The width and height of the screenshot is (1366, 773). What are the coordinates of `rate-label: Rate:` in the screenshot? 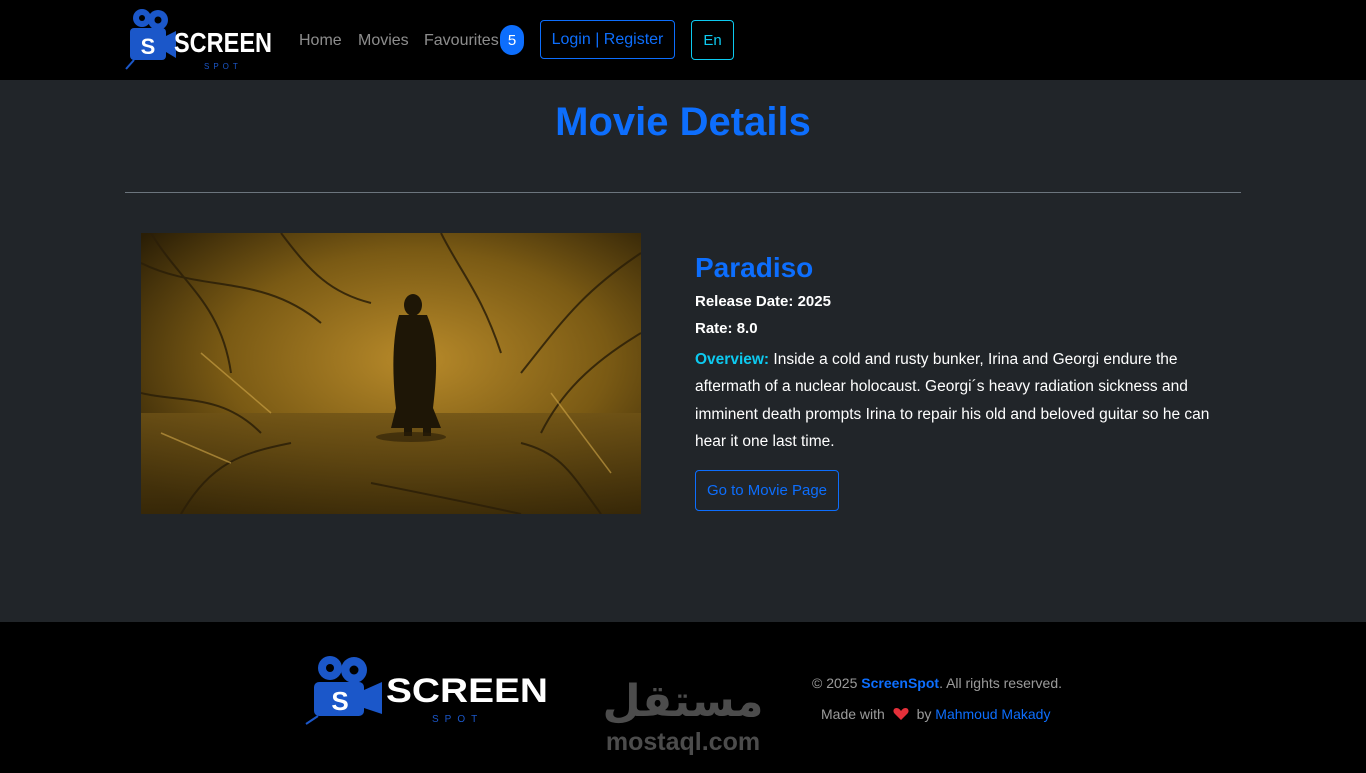 It's located at (714, 328).